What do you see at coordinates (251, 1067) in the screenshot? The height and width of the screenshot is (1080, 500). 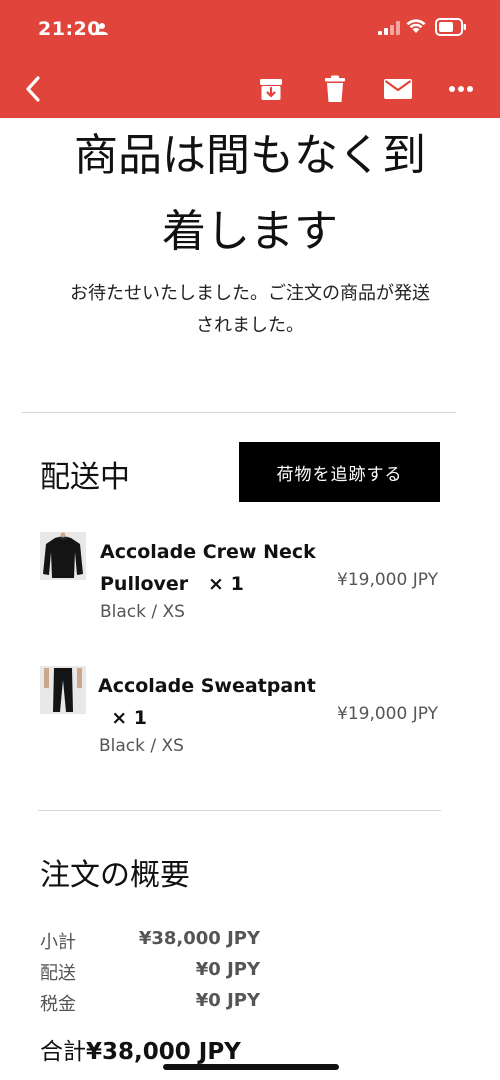 I see `home-indicator` at bounding box center [251, 1067].